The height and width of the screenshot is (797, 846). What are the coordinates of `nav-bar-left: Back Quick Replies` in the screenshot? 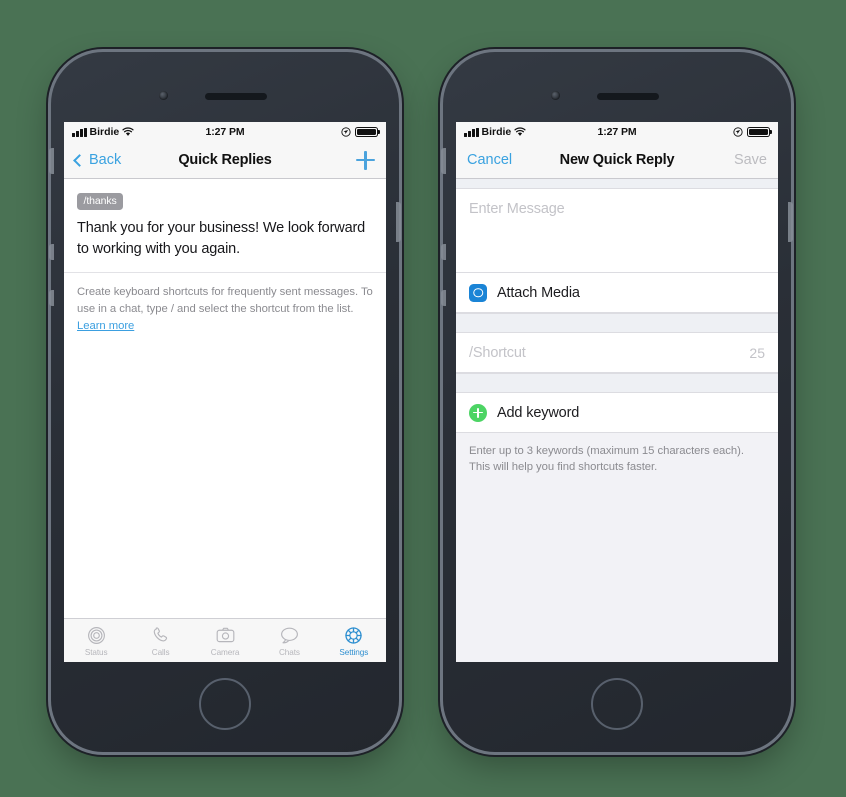 It's located at (225, 160).